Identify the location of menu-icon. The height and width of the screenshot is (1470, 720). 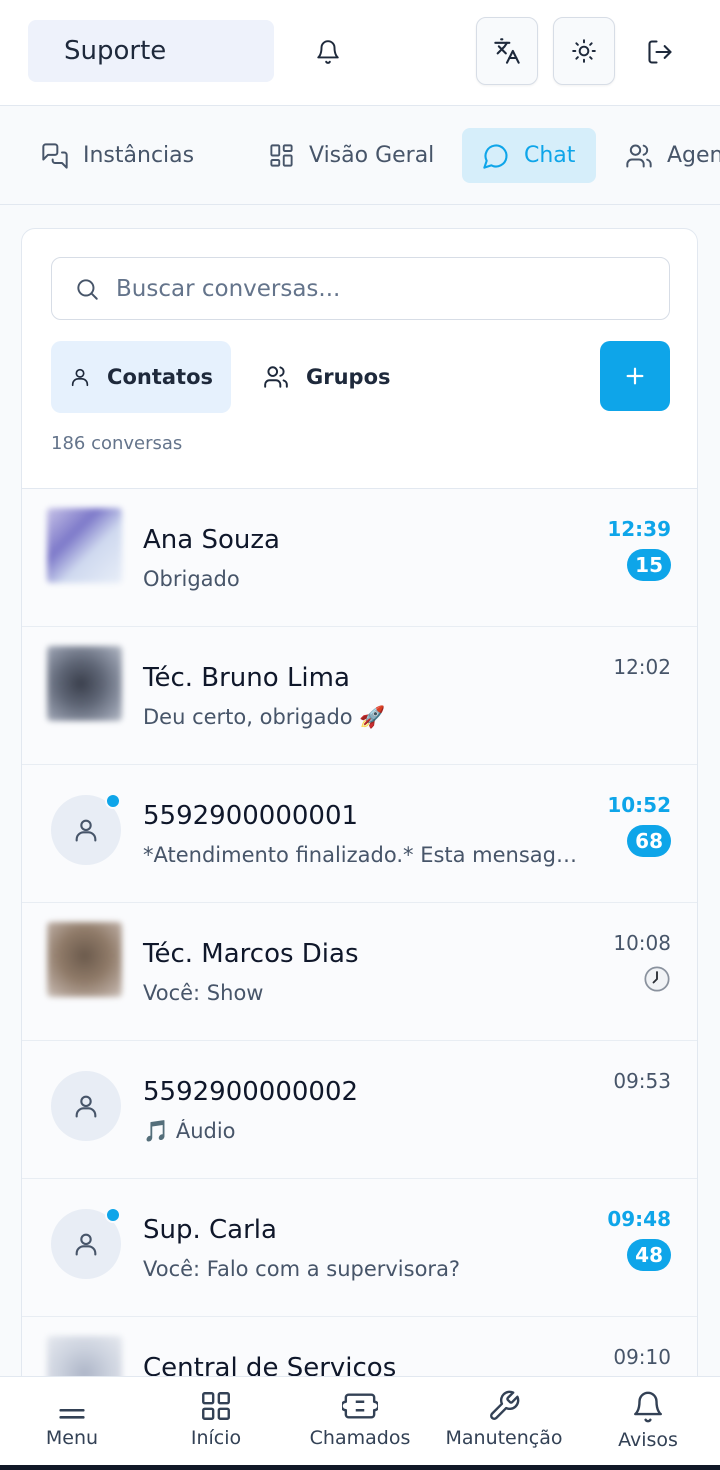
(72, 1413).